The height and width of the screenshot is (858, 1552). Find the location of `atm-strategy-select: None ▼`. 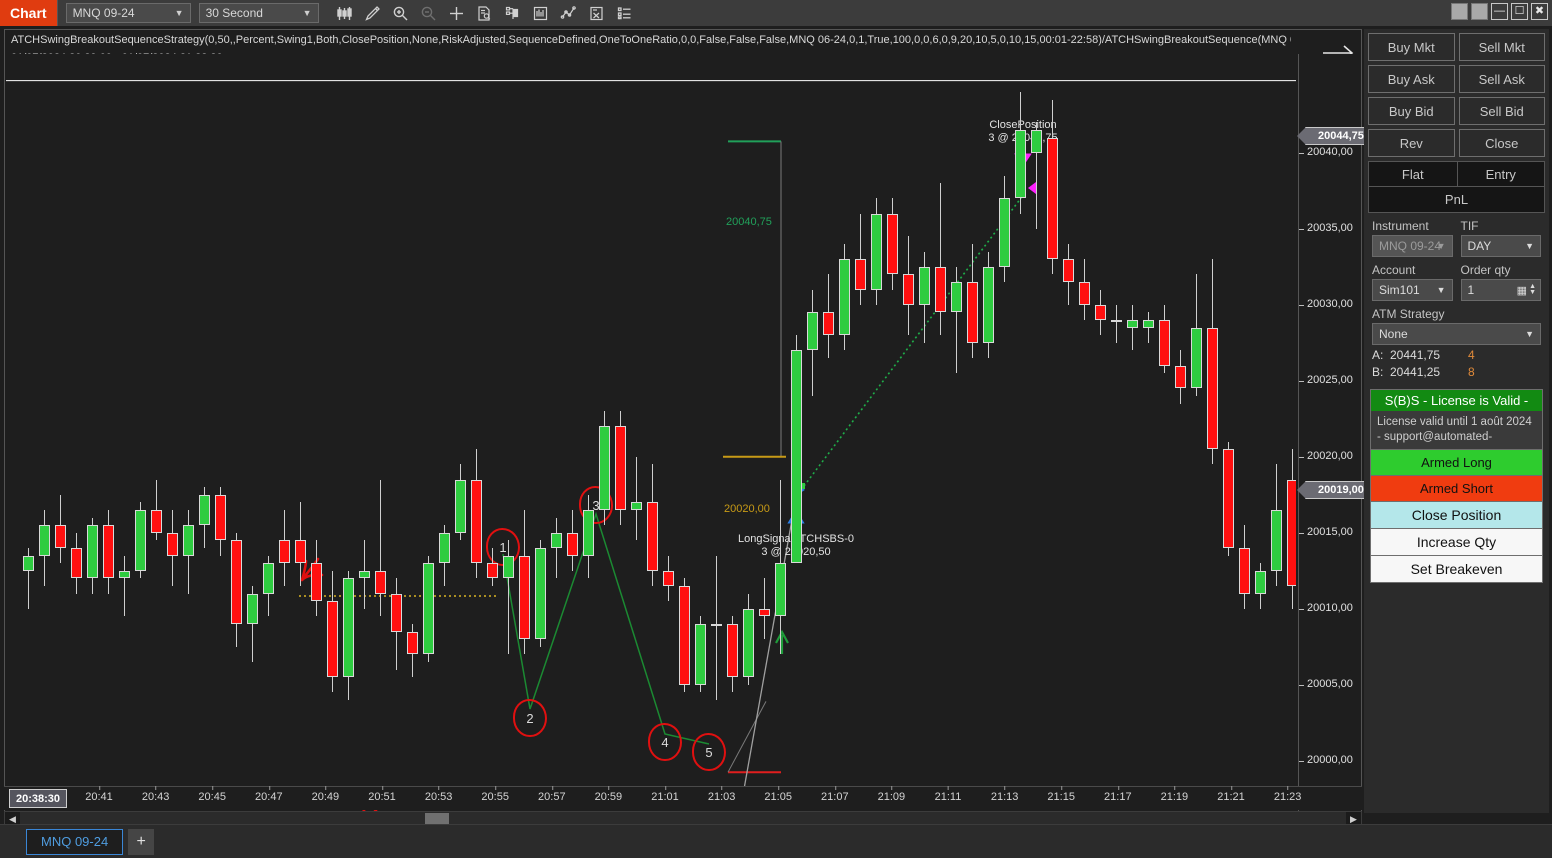

atm-strategy-select: None ▼ is located at coordinates (1456, 334).